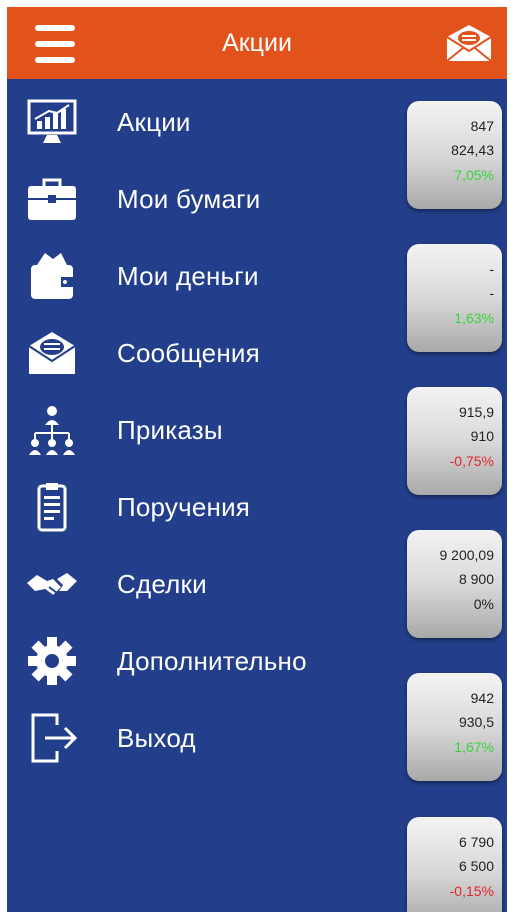 The image size is (515, 912). What do you see at coordinates (52, 507) in the screenshot?
I see `clipboard-icon` at bounding box center [52, 507].